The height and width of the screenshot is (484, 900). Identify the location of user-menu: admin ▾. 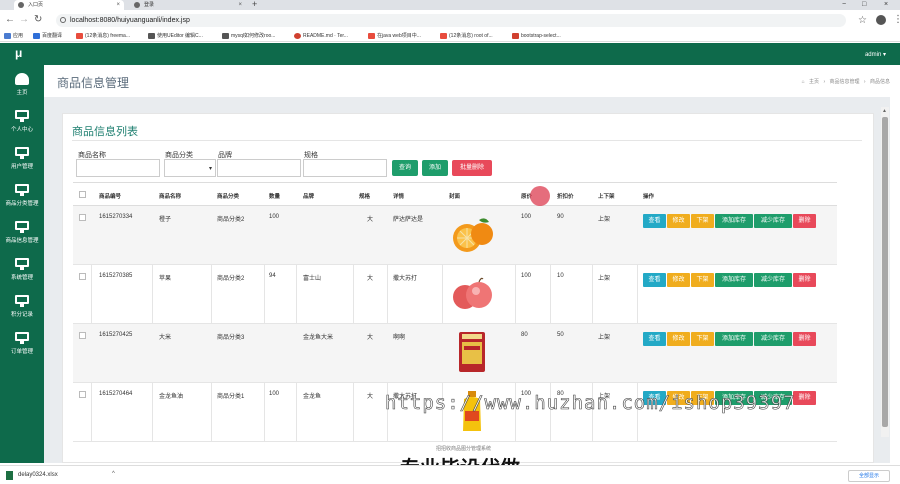
(875, 54).